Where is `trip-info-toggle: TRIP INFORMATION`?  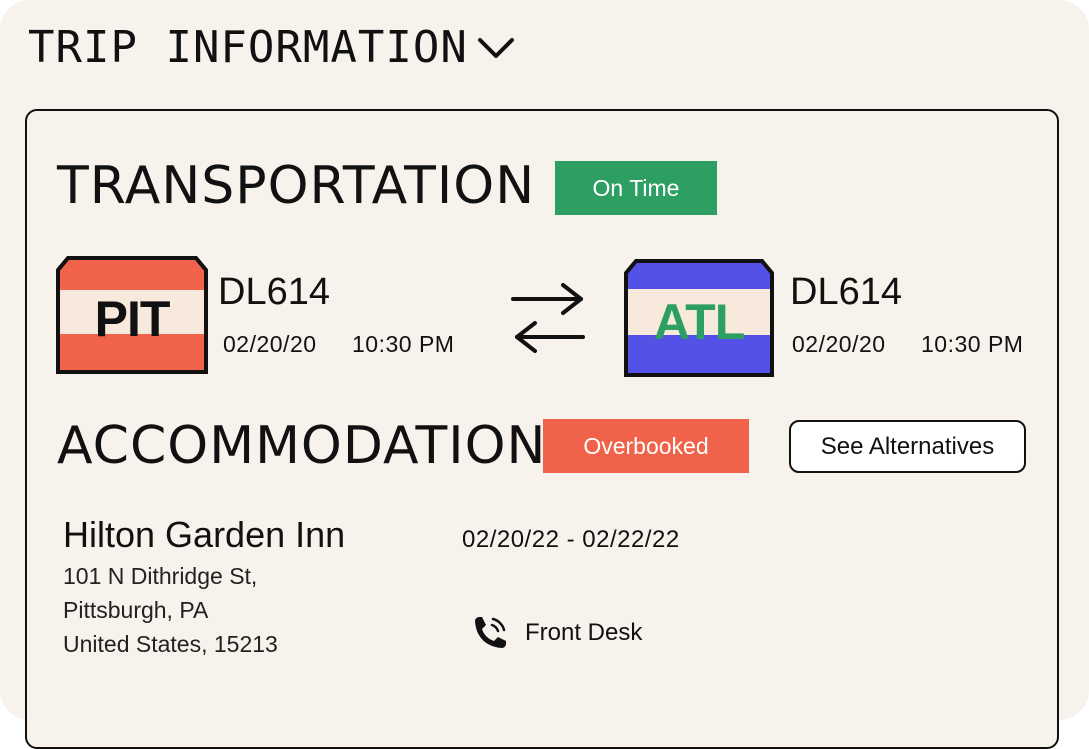
trip-info-toggle: TRIP INFORMATION is located at coordinates (272, 47).